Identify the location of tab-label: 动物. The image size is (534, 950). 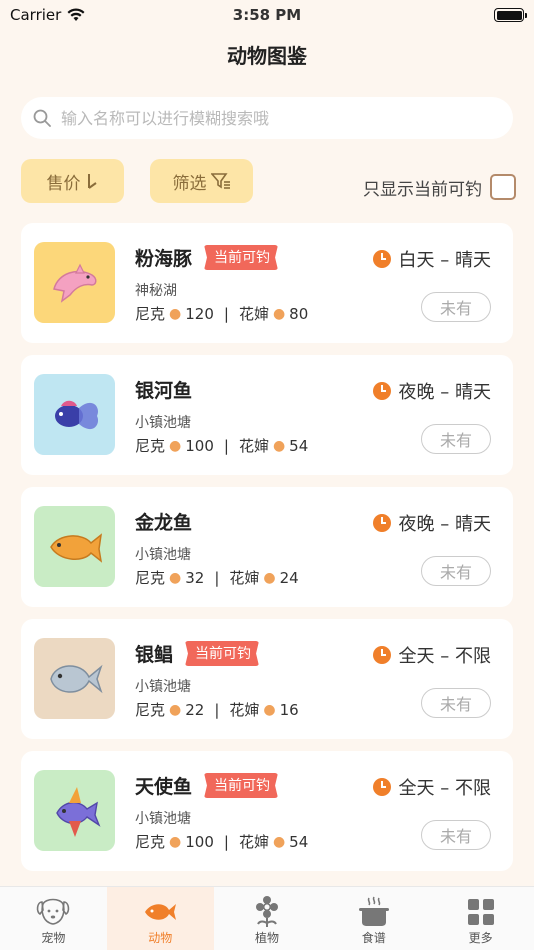
(160, 938).